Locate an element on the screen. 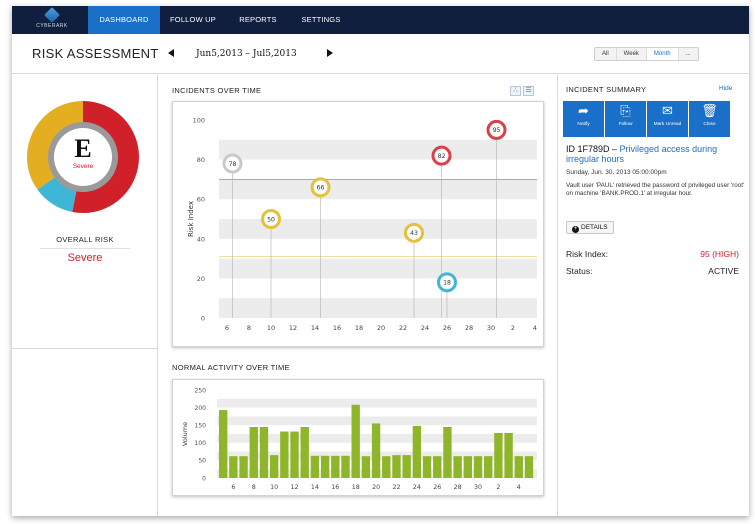 The height and width of the screenshot is (524, 755). x-tick-label: 8 is located at coordinates (254, 487).